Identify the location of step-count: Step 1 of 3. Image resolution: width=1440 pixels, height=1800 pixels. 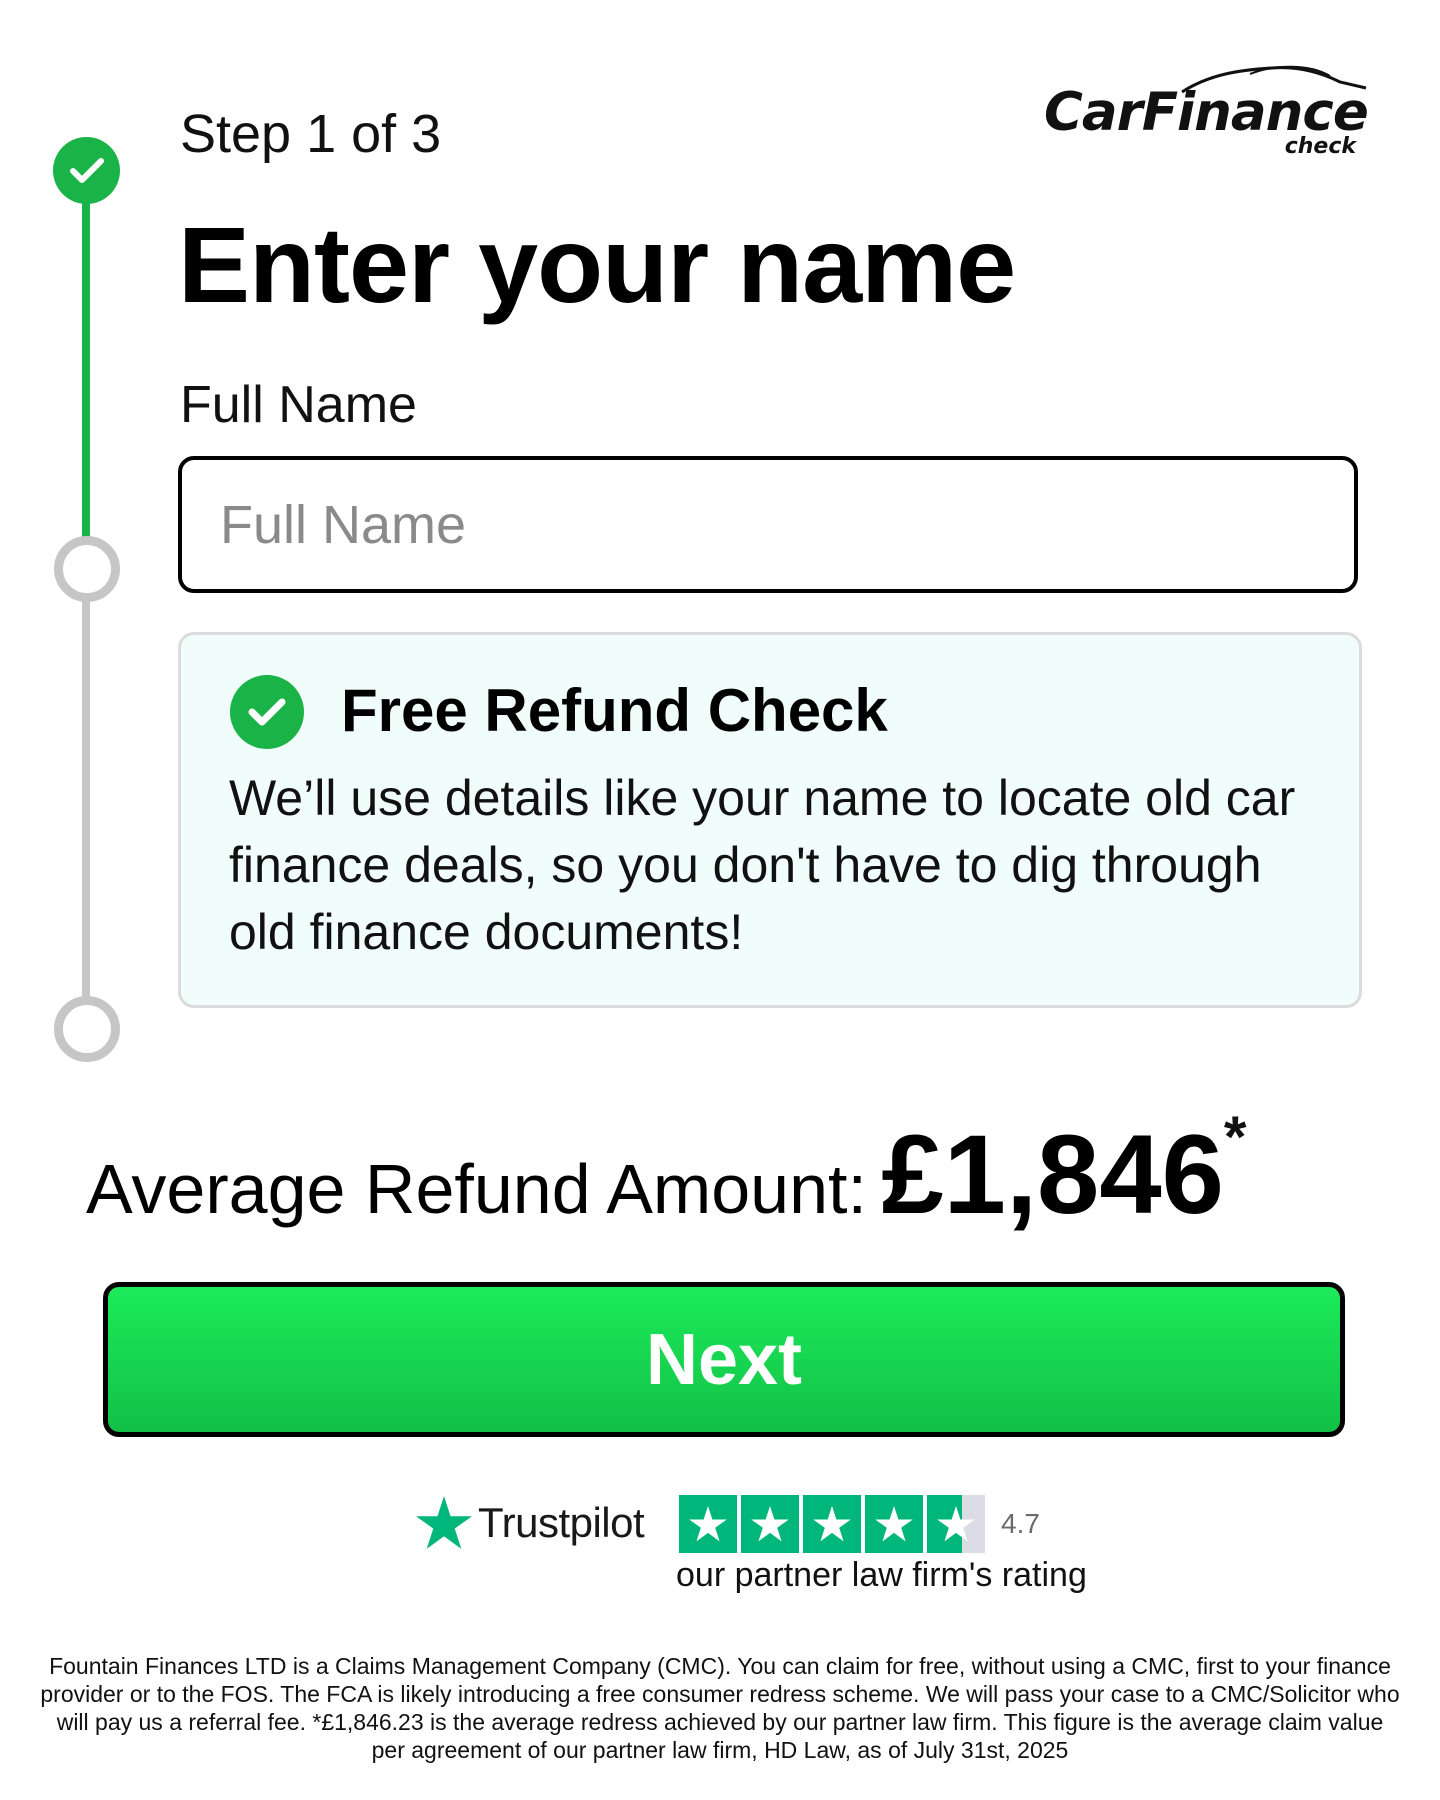
(311, 134).